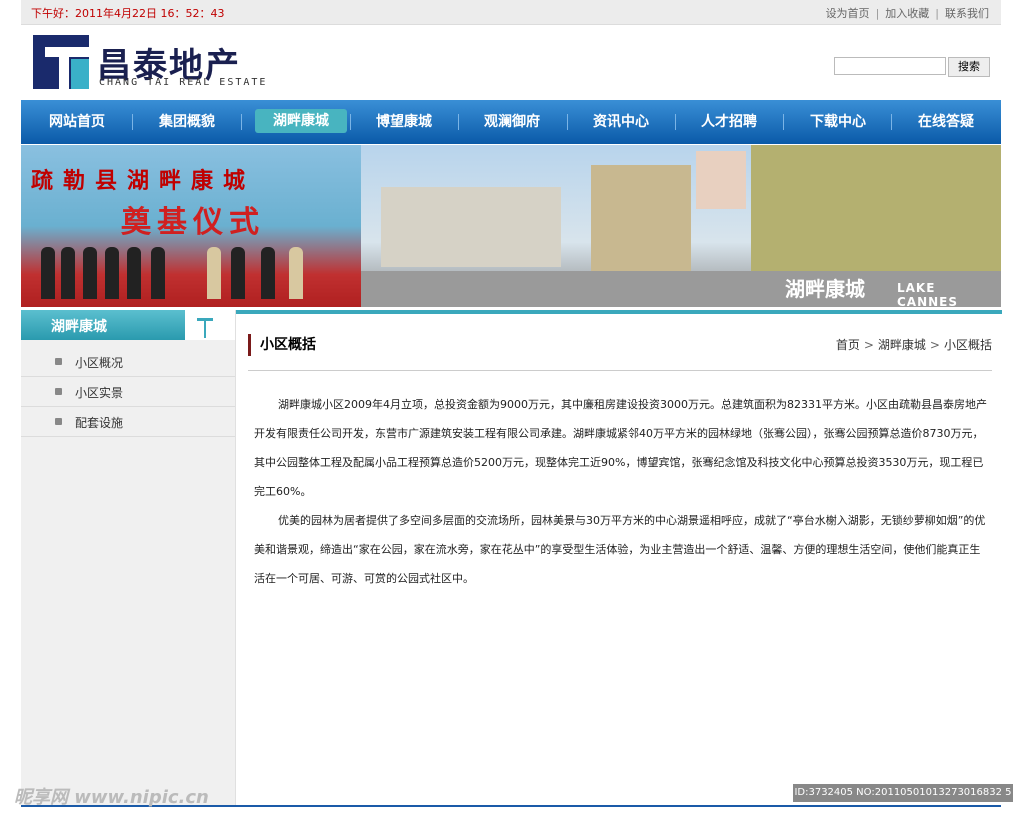 The image size is (1024, 813). What do you see at coordinates (99, 393) in the screenshot?
I see `sidebar-item-label: 小区实景` at bounding box center [99, 393].